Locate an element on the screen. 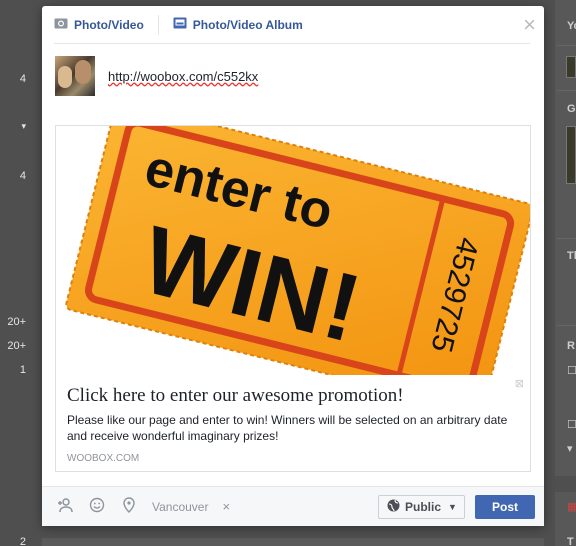 The height and width of the screenshot is (546, 576). privacy-selector: Public ▼ is located at coordinates (421, 507).